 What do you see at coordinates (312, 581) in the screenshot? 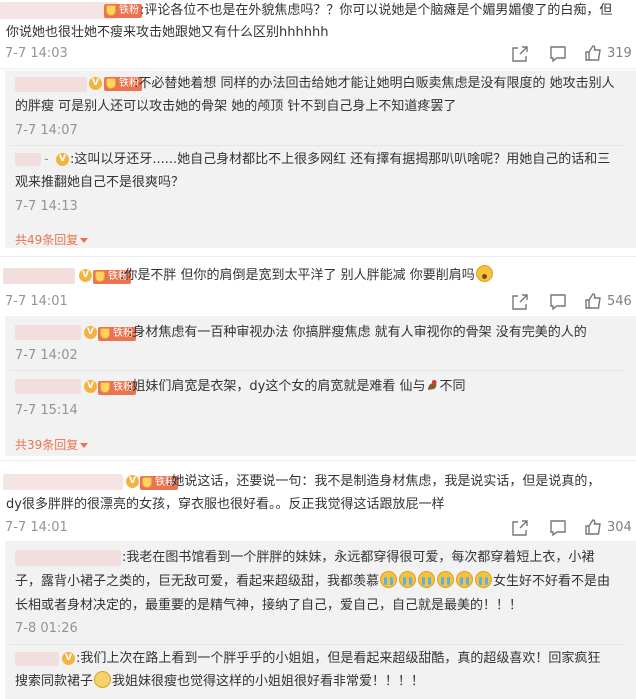
I see `reply-text-line-2: 子，露背小裙子之类的，巨无敌可爱，看起来超级甜，我都羡慕 女生好不好看不是由` at bounding box center [312, 581].